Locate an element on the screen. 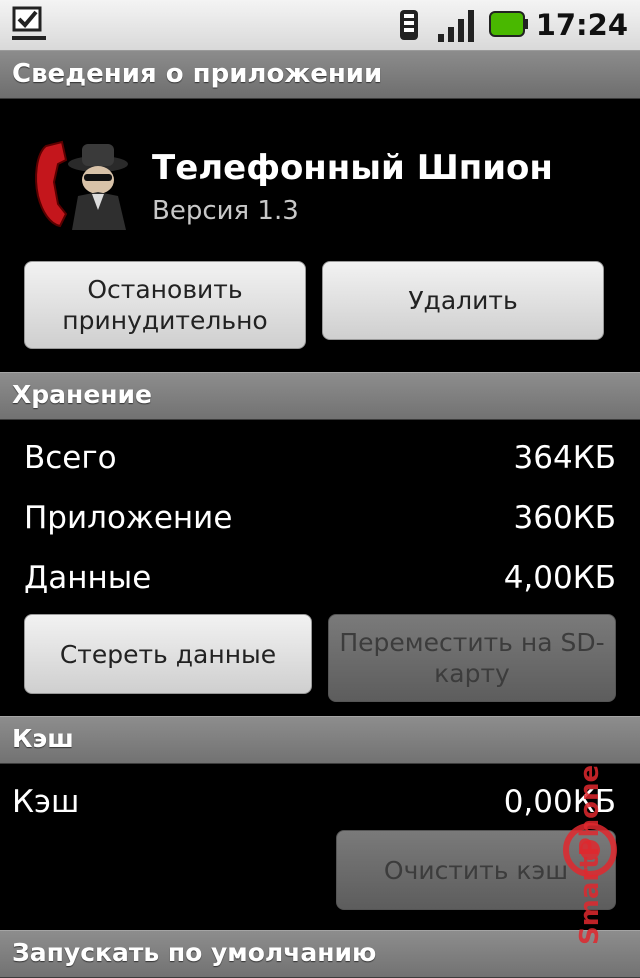  launch-default-header-label: Запускать по умолчанию is located at coordinates (194, 952).